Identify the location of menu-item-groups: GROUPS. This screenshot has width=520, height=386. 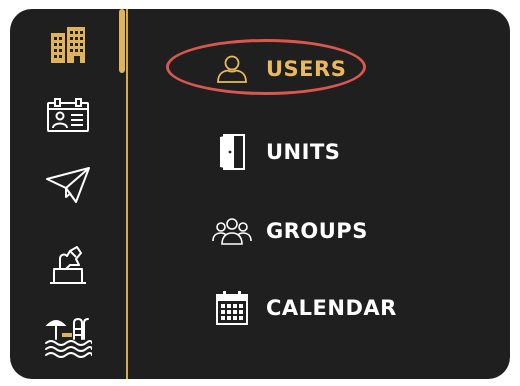
(290, 231).